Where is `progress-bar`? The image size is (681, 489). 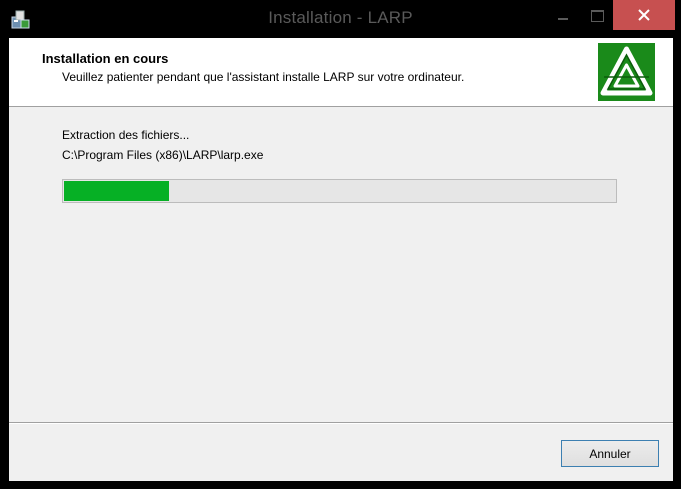 progress-bar is located at coordinates (339, 191).